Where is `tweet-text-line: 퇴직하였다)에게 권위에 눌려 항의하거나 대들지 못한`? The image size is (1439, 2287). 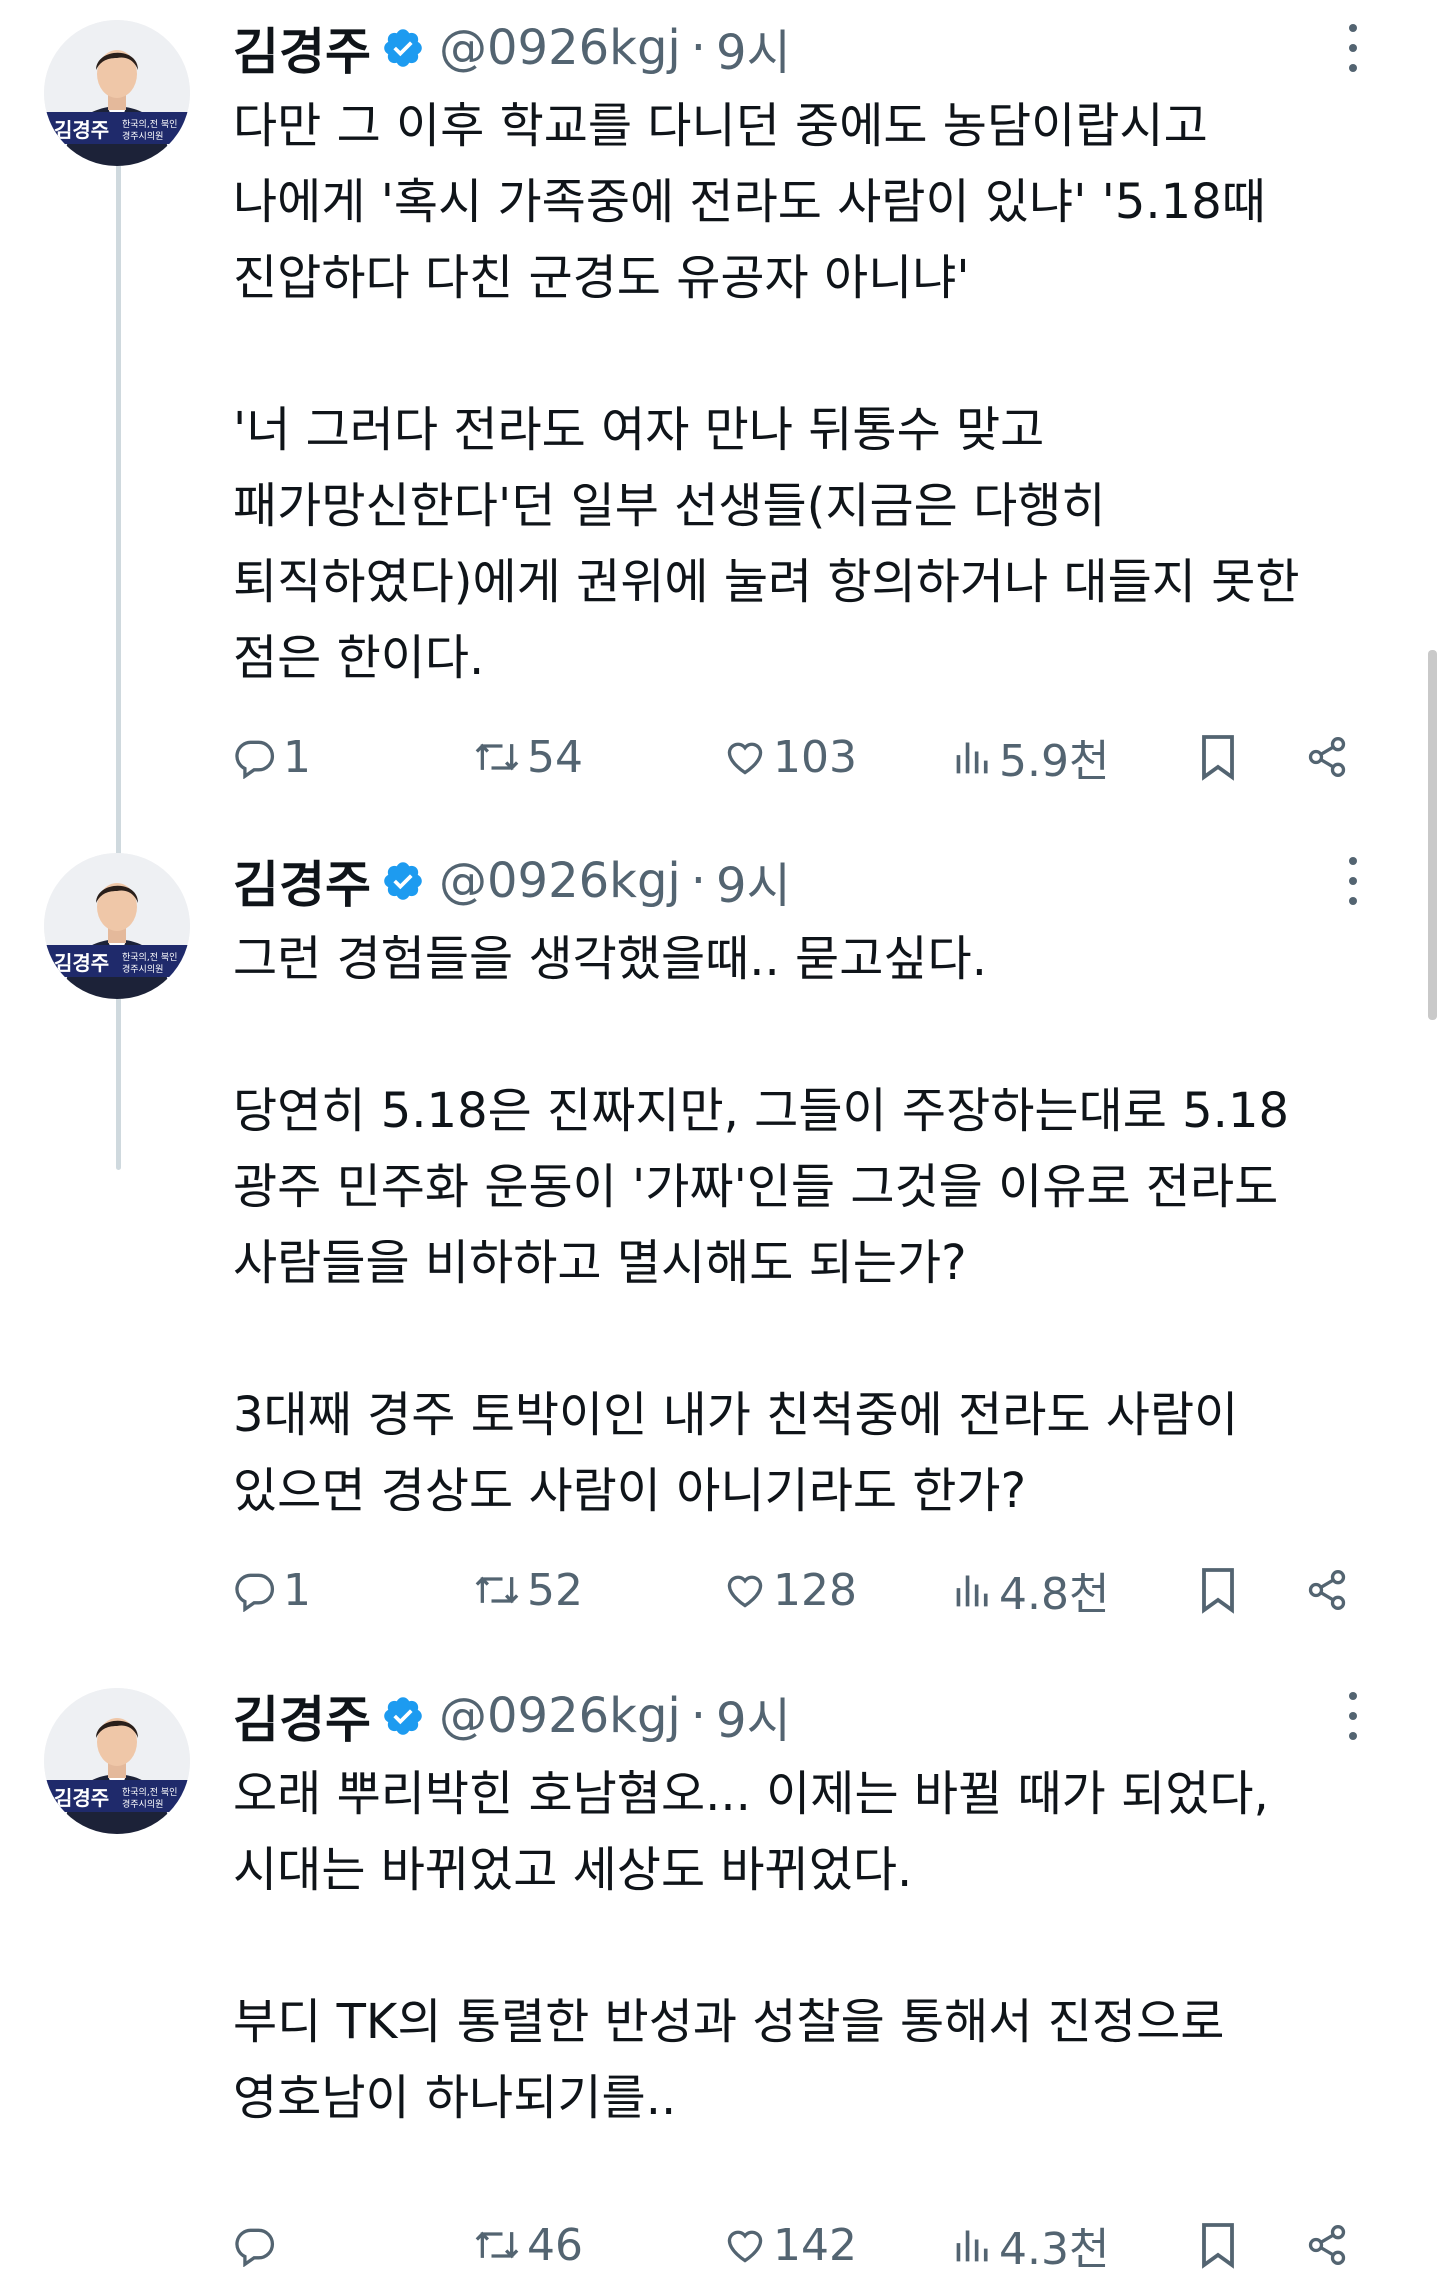
tweet-text-line: 퇴직하였다)에게 권위에 눌려 항의하거나 대들지 못한 is located at coordinates (766, 582).